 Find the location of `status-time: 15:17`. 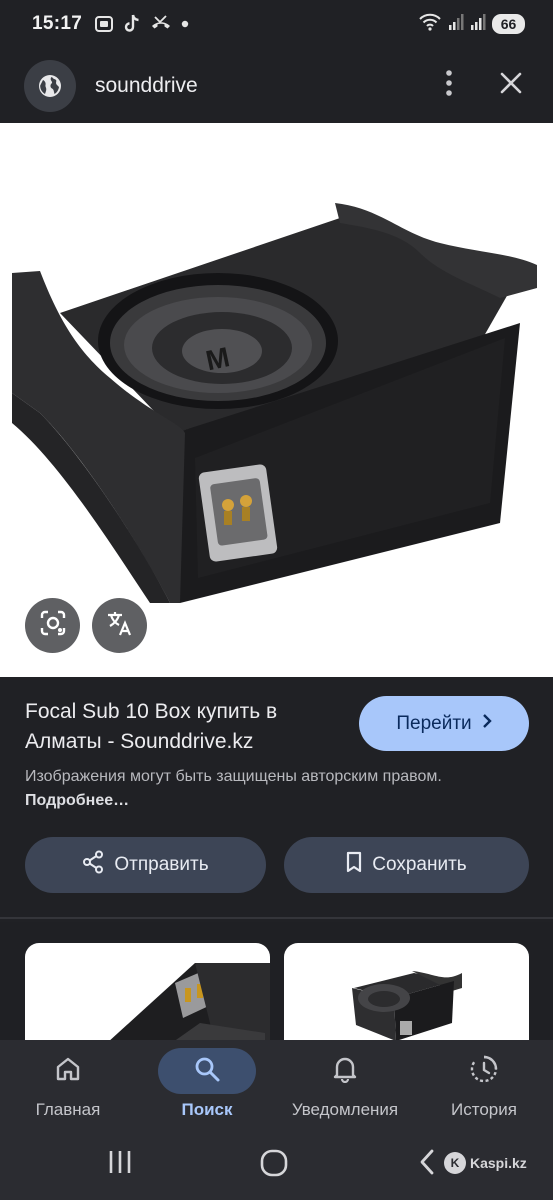

status-time: 15:17 is located at coordinates (57, 23).